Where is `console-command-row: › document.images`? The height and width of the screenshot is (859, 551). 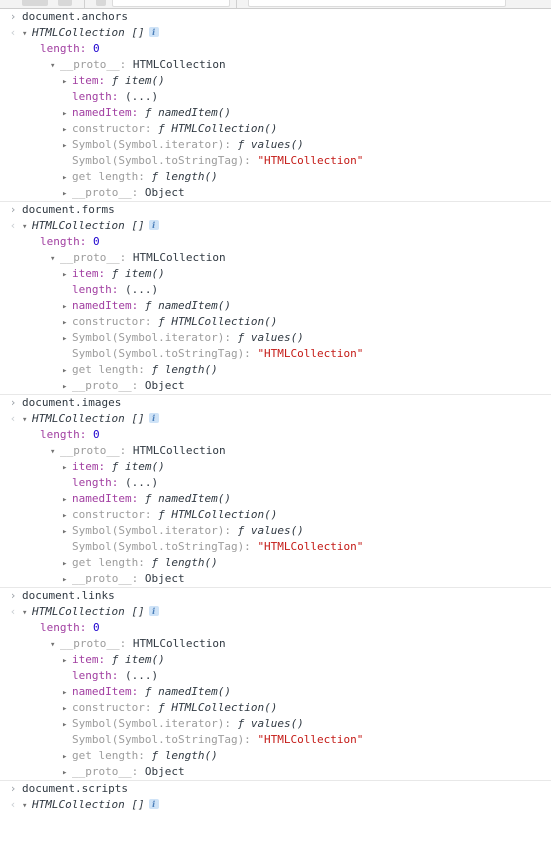
console-command-row: › document.images is located at coordinates (275, 403).